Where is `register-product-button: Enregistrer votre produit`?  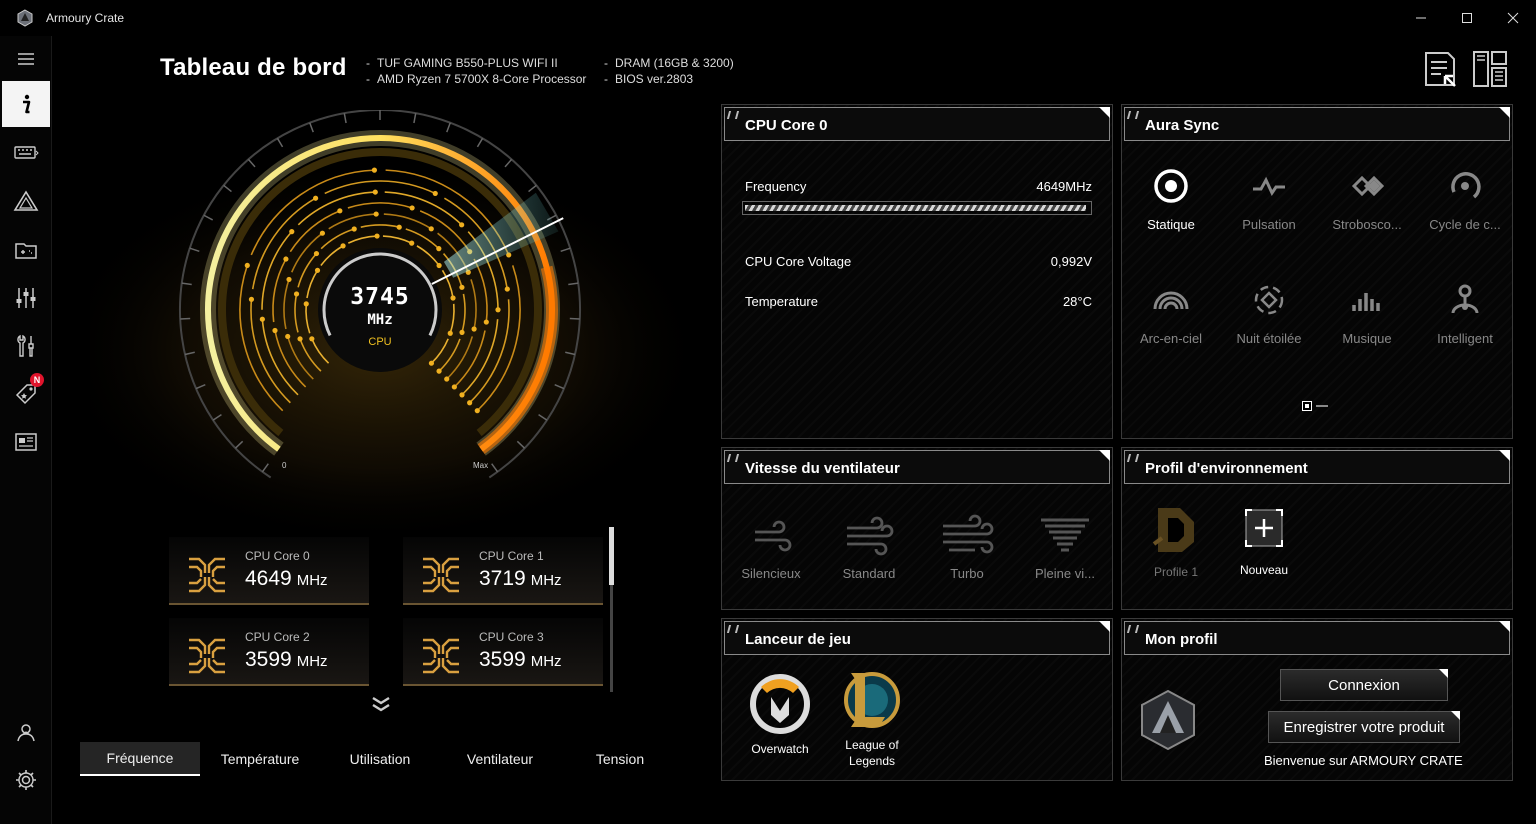
register-product-button: Enregistrer votre produit is located at coordinates (1364, 727).